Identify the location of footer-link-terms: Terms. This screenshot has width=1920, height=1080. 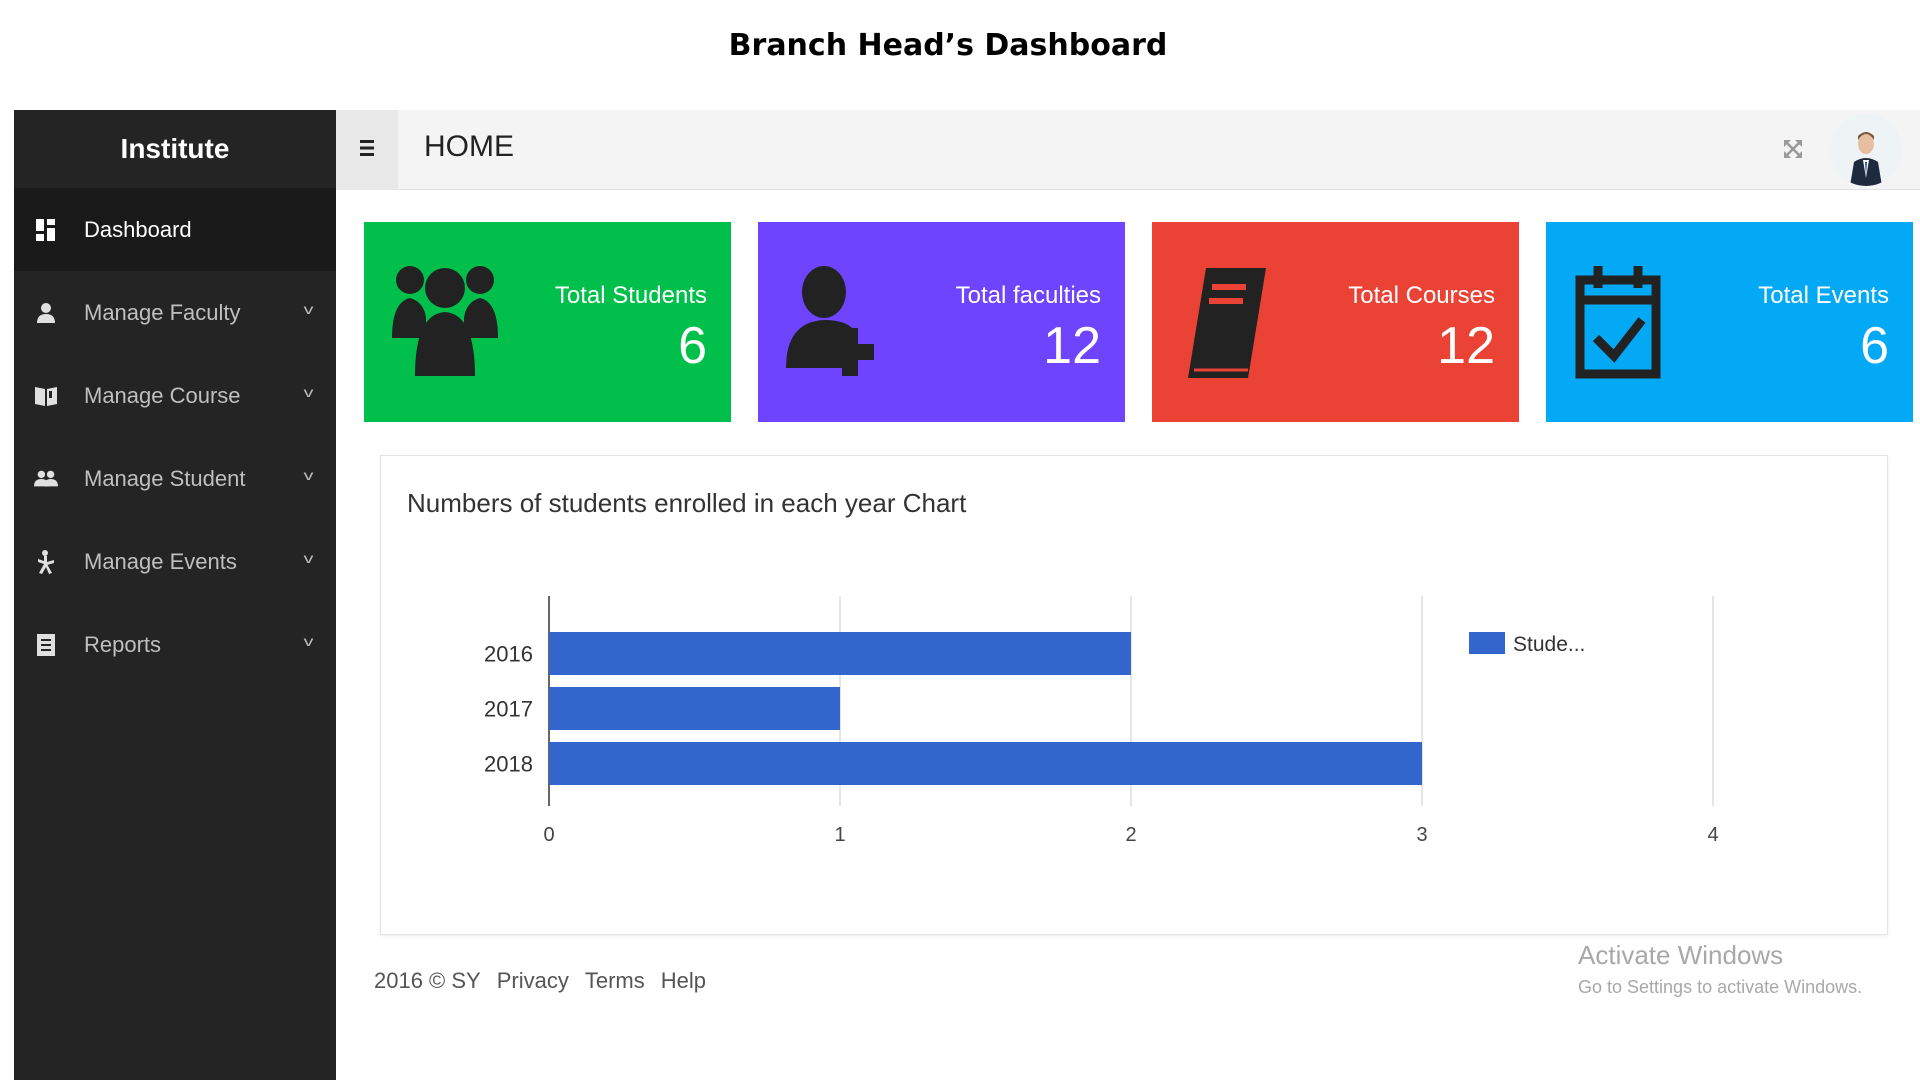
(615, 981).